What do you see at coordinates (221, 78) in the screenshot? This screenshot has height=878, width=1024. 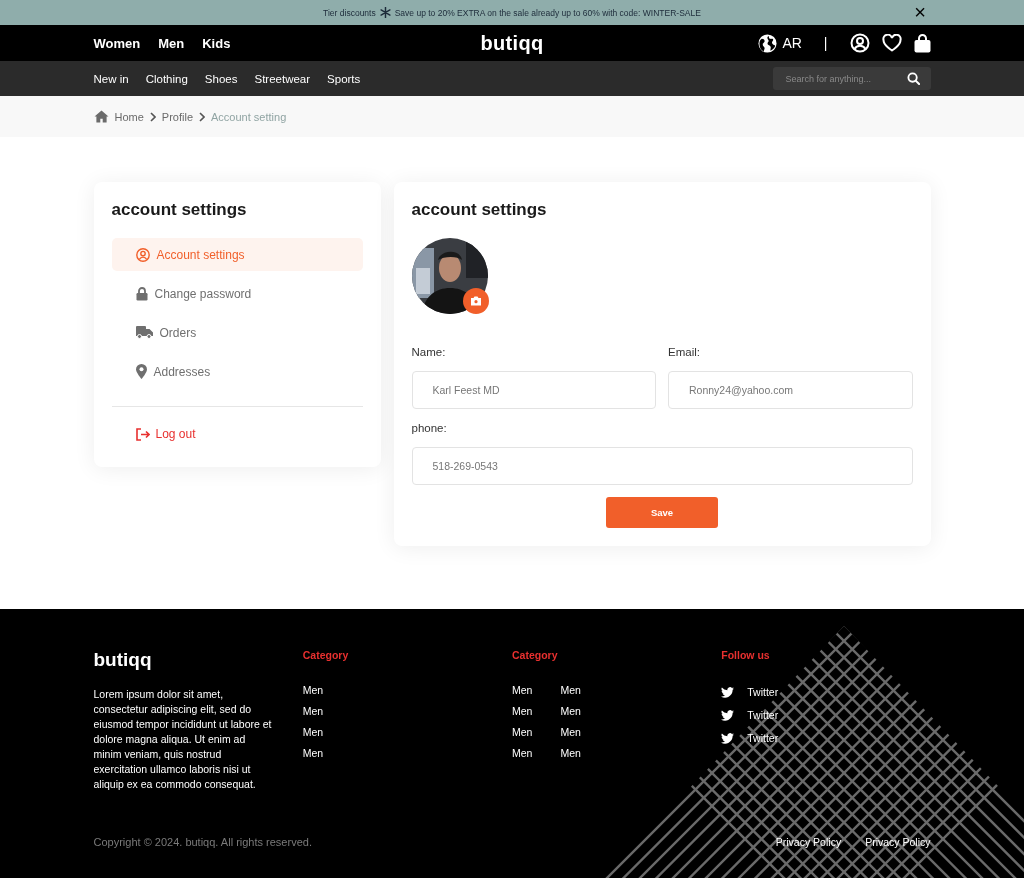 I see `category-link: Shoes` at bounding box center [221, 78].